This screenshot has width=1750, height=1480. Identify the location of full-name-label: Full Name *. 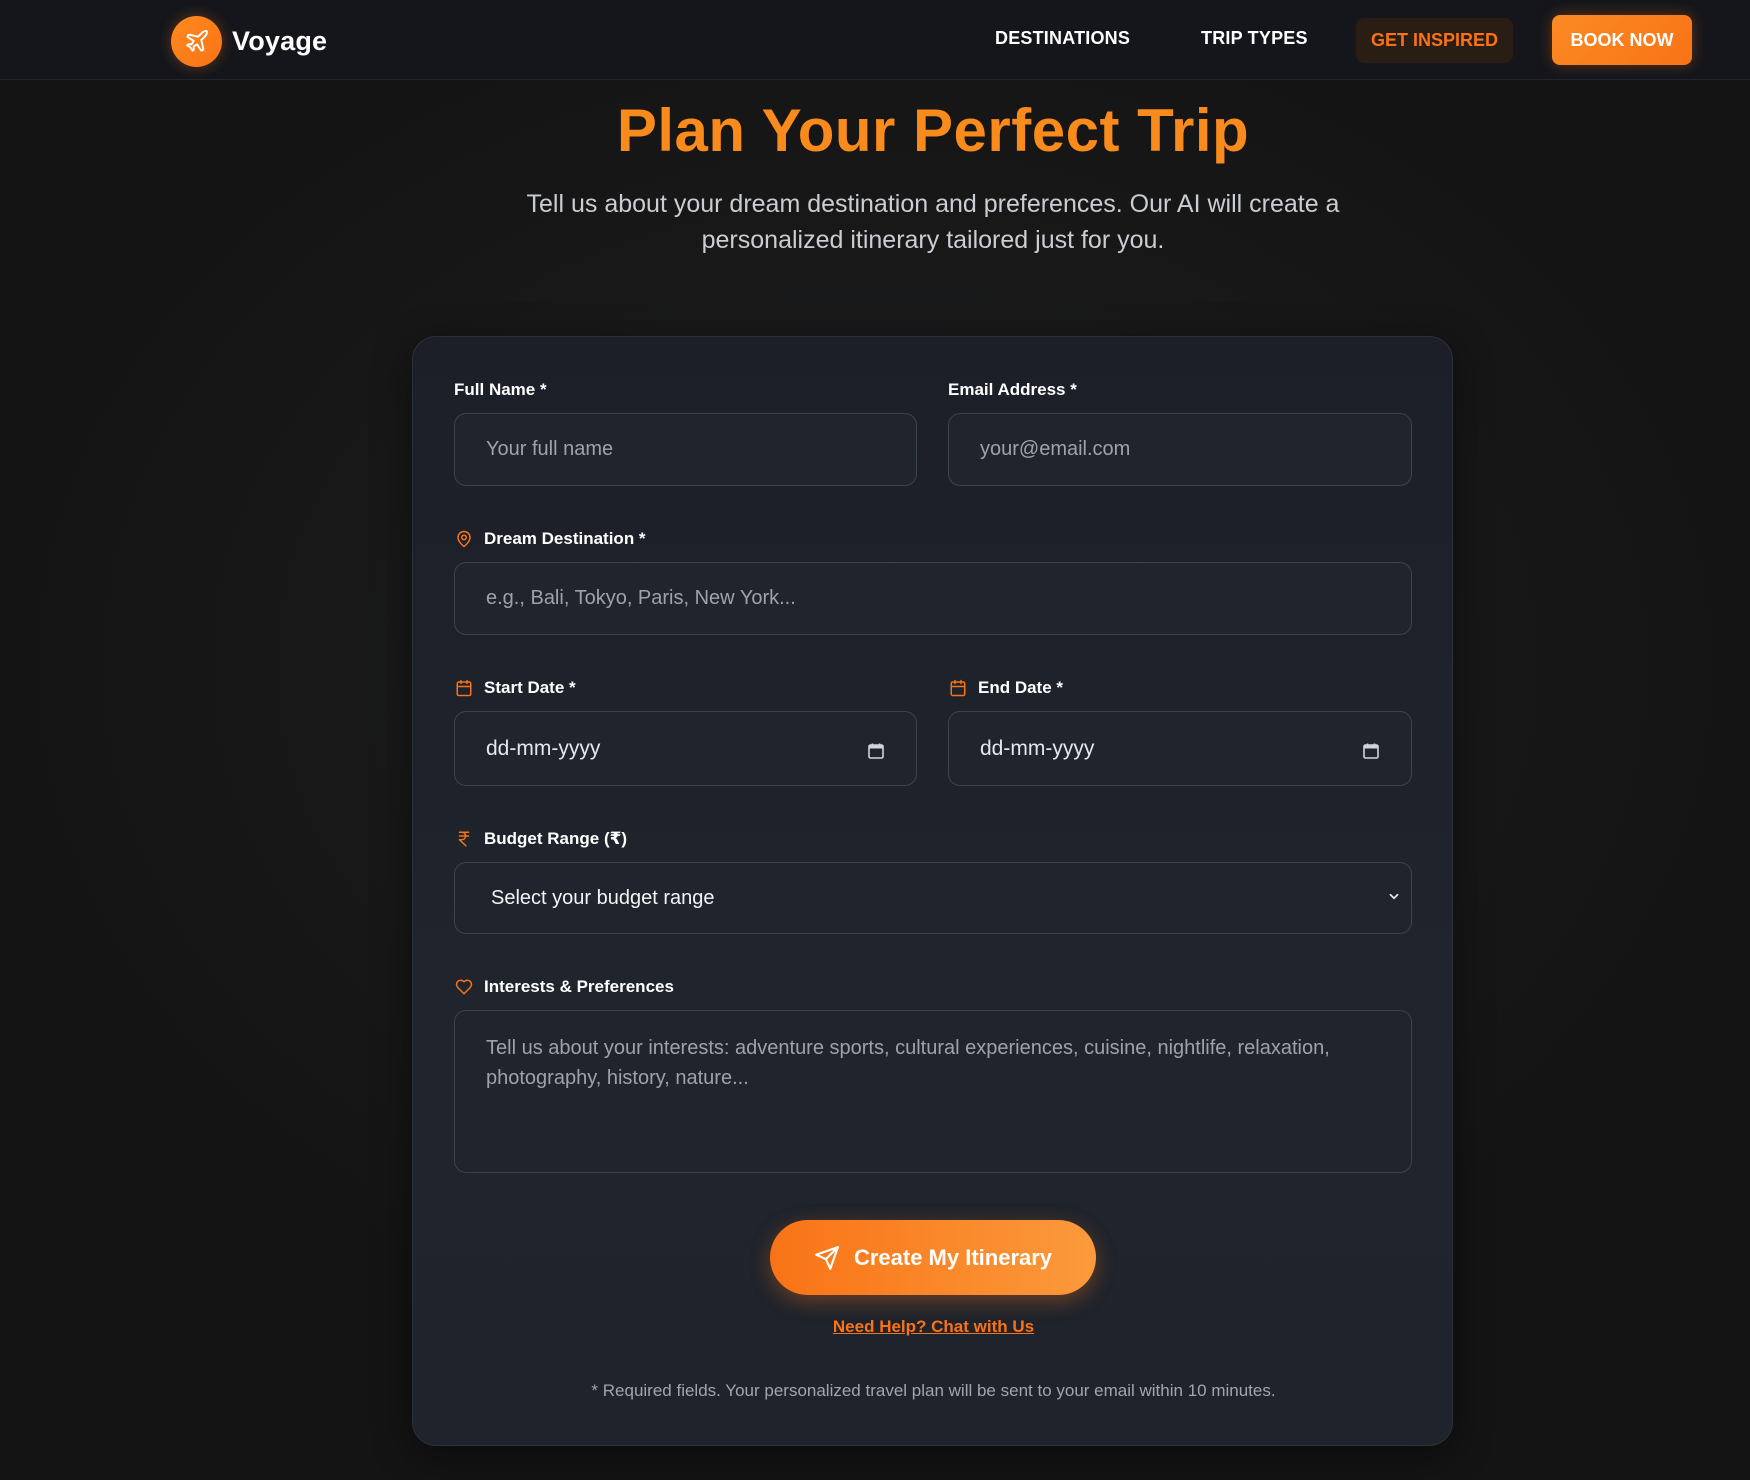
(500, 390).